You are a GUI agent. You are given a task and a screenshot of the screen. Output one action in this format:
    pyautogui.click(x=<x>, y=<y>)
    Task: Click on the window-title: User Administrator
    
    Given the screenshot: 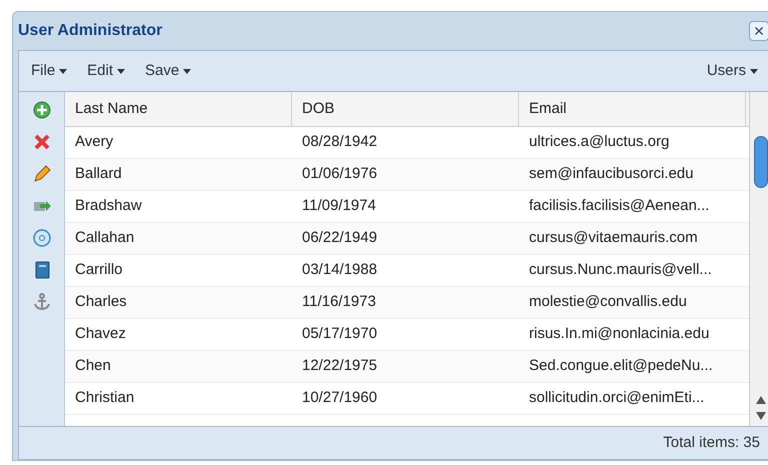 What is the action you would take?
    pyautogui.click(x=90, y=31)
    